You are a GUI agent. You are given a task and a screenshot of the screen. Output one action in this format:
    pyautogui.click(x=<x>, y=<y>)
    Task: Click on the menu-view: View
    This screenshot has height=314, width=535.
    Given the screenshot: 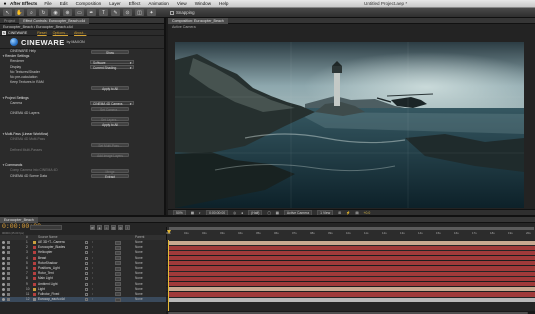 What is the action you would take?
    pyautogui.click(x=182, y=3)
    